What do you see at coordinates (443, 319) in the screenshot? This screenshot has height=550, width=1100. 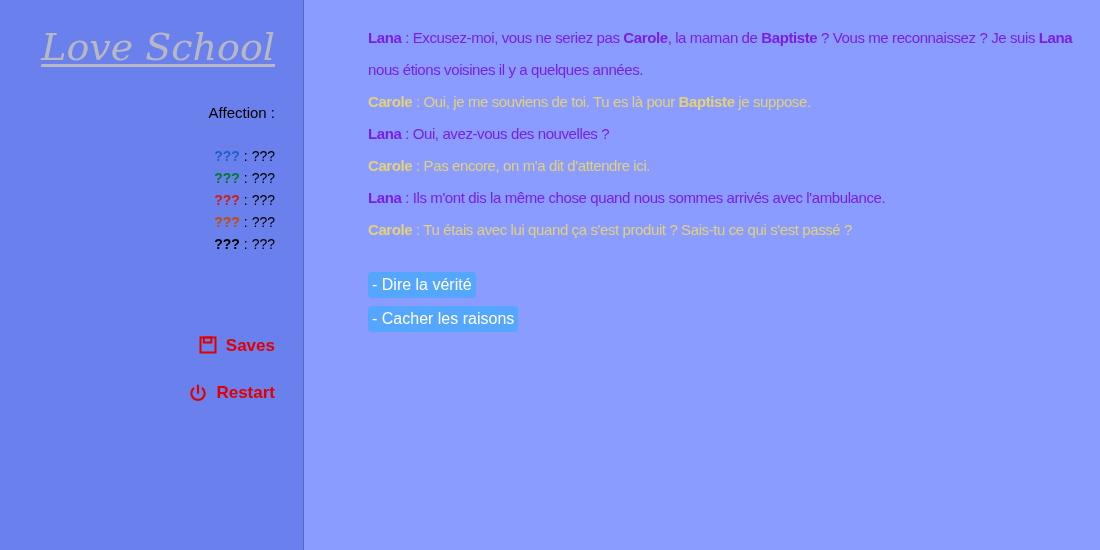 I see `choice-button: - Cacher les raisons` at bounding box center [443, 319].